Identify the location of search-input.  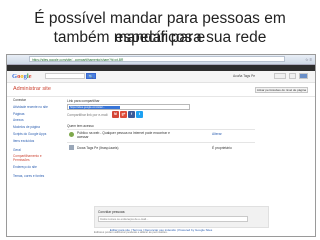
(65, 76).